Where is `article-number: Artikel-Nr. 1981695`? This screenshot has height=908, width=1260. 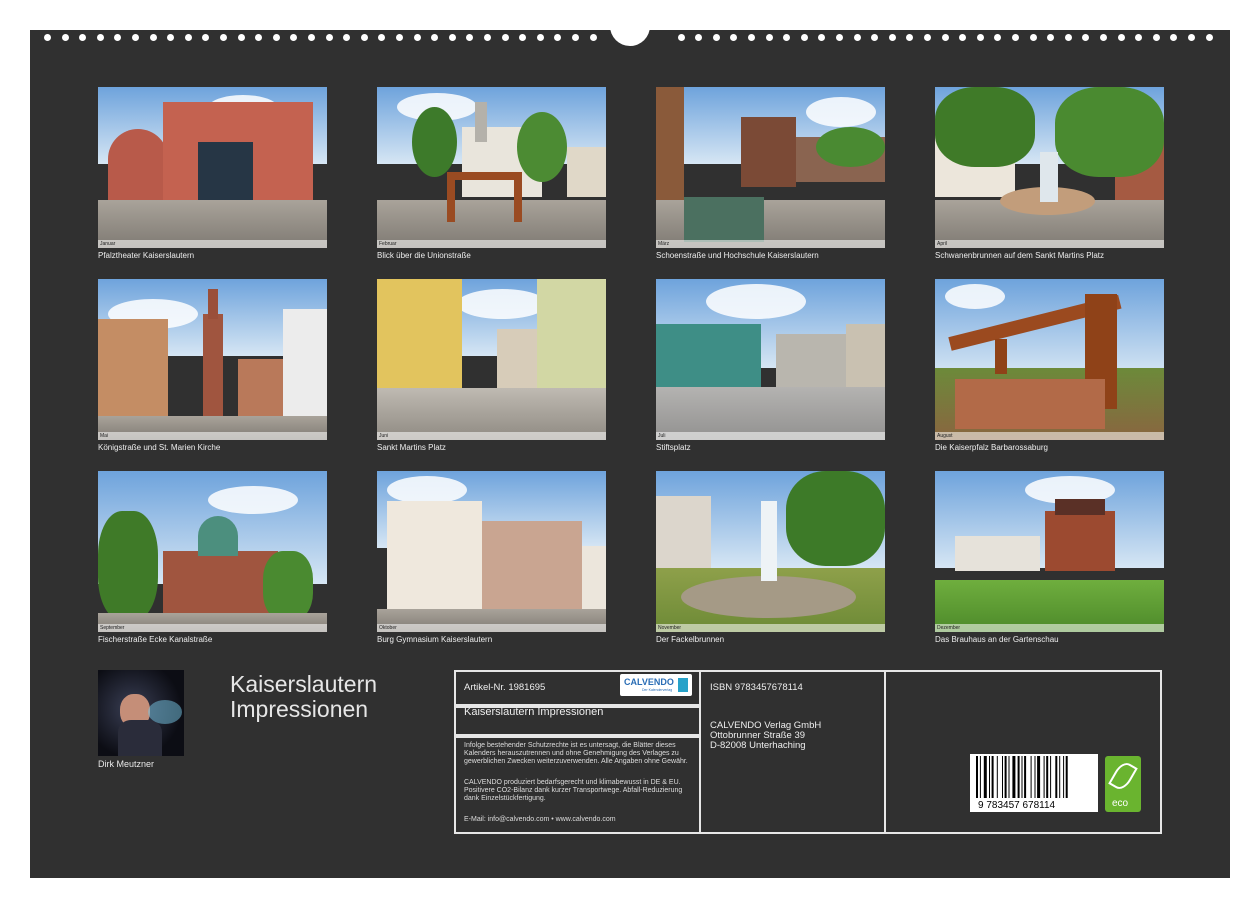 article-number: Artikel-Nr. 1981695 is located at coordinates (505, 687).